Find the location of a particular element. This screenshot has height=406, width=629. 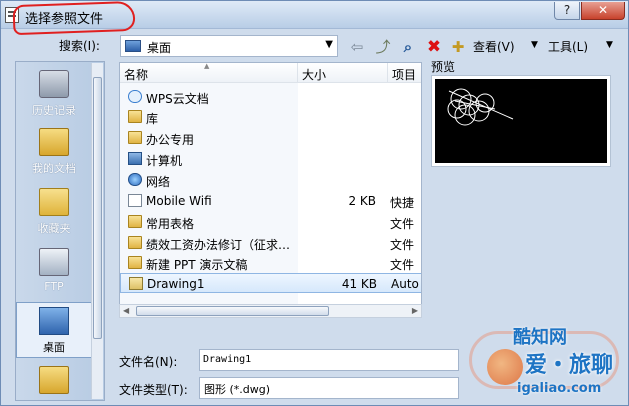

filetype-label: 文件类型(T): is located at coordinates (153, 390).